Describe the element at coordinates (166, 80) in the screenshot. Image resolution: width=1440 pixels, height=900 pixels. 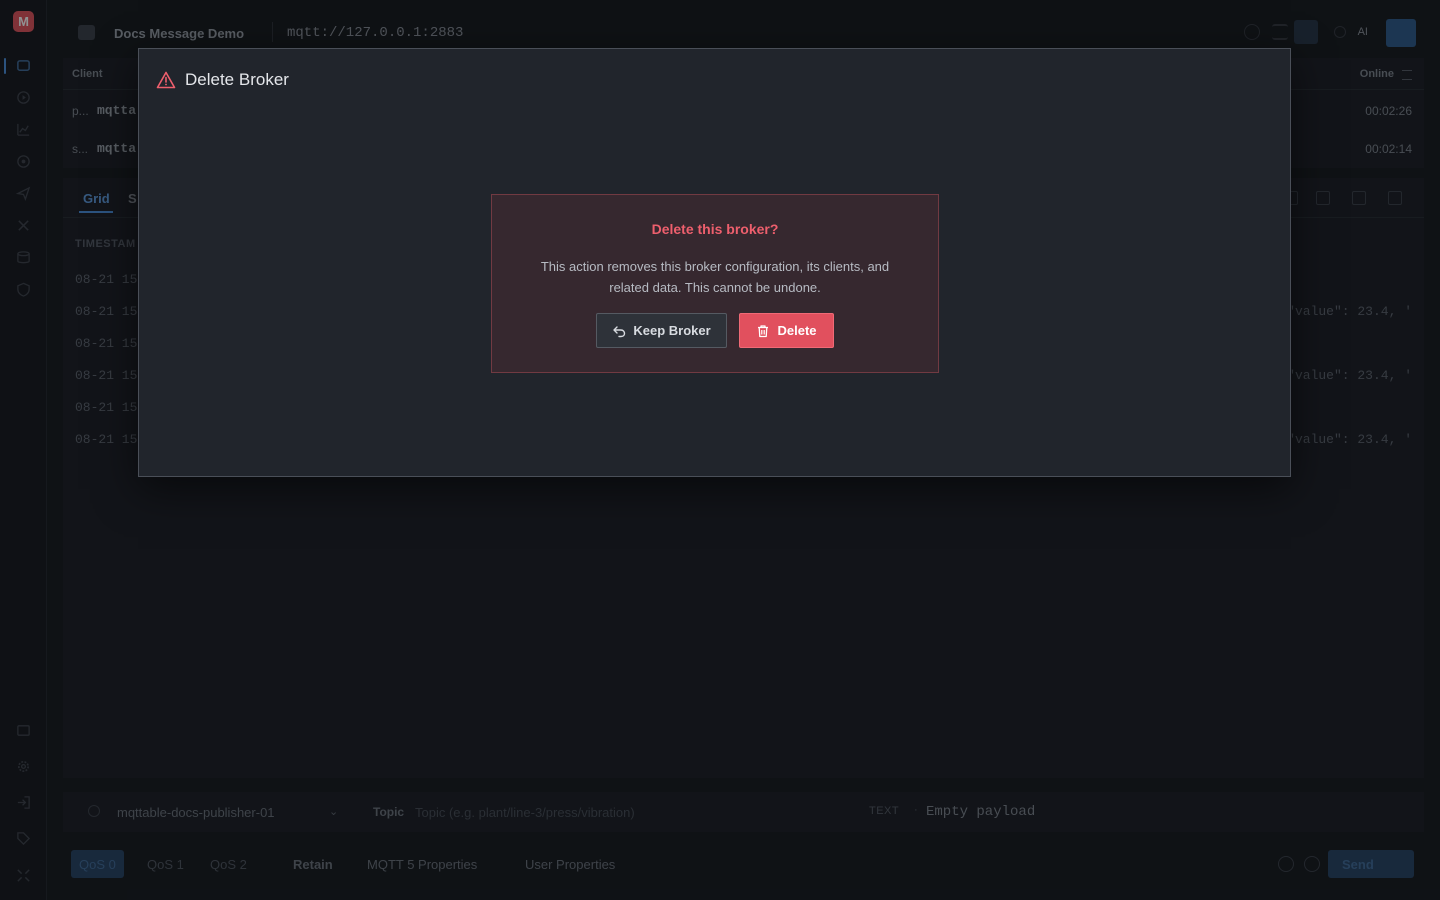
I see `warning-icon` at that location.